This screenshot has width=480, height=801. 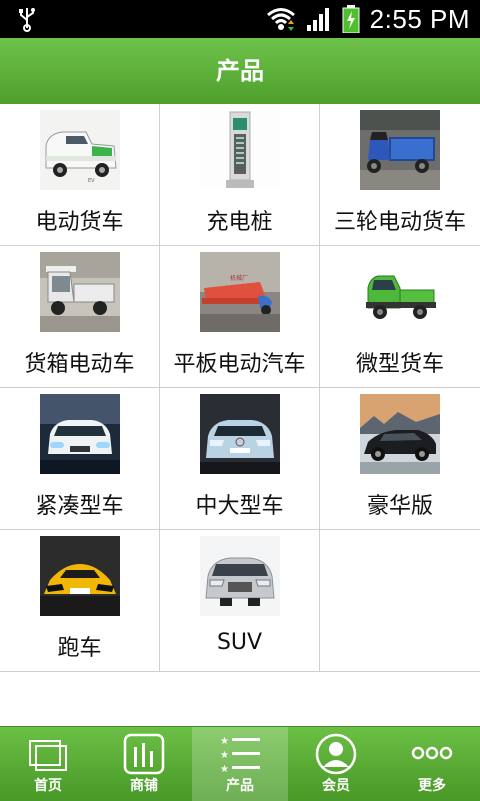 What do you see at coordinates (79, 364) in the screenshot?
I see `product-label: 货箱电动车` at bounding box center [79, 364].